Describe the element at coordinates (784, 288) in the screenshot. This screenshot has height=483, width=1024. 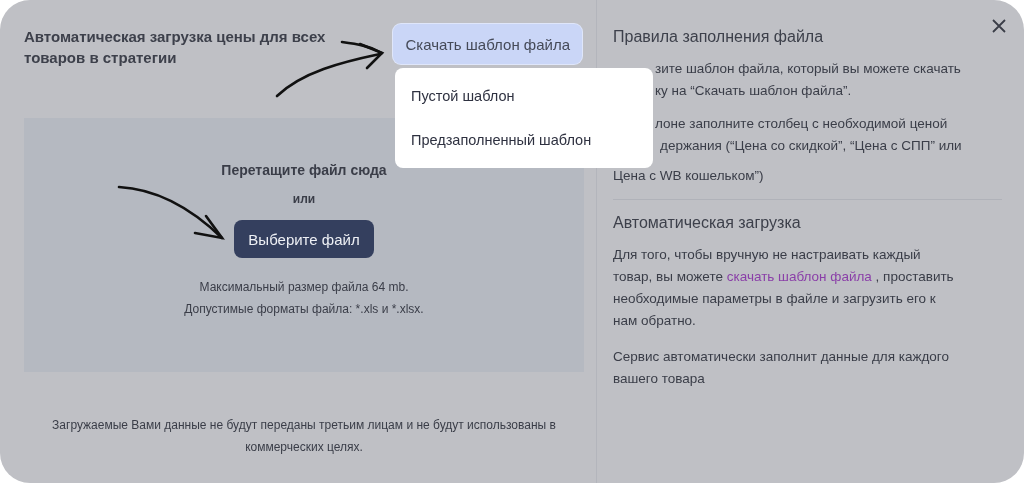
I see `auto-paragraph: Для того, чтобы вручную не настраивать каждый товар, вы можете скачать шаблон файла , проставить необходимые параметры в файле и загрузить его к нам обратно.` at that location.